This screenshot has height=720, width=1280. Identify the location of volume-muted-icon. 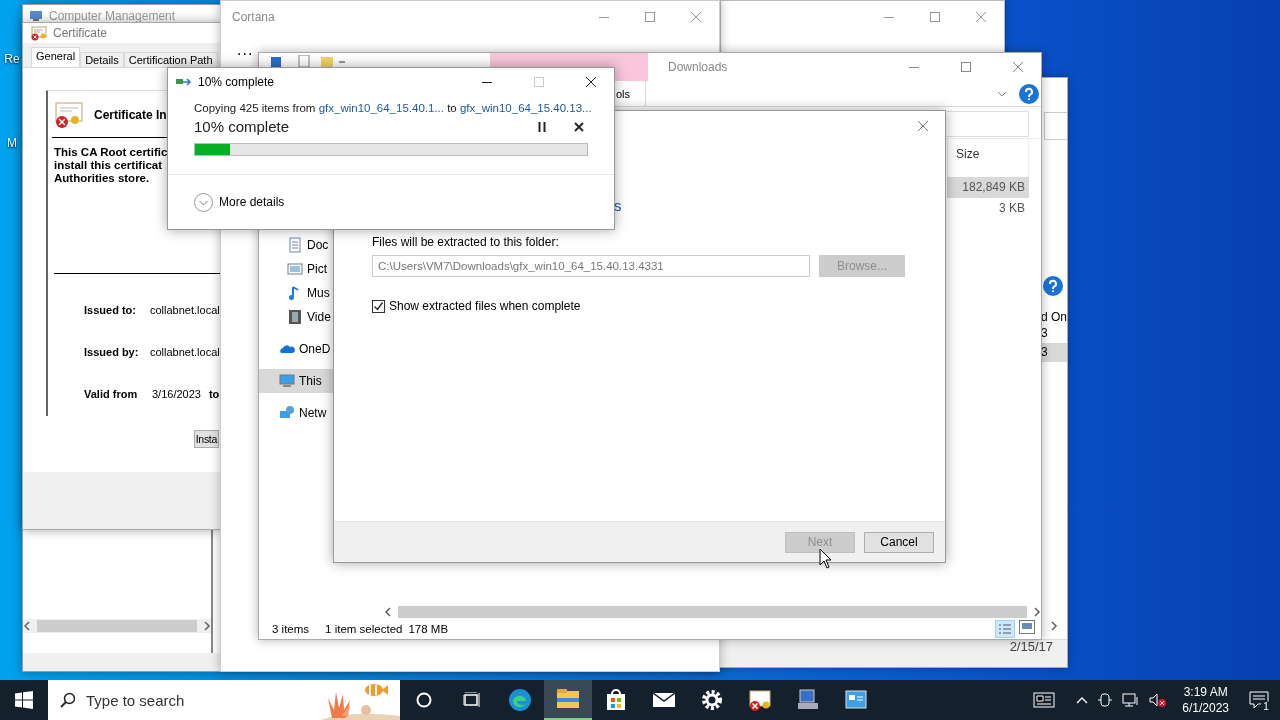
(1158, 700).